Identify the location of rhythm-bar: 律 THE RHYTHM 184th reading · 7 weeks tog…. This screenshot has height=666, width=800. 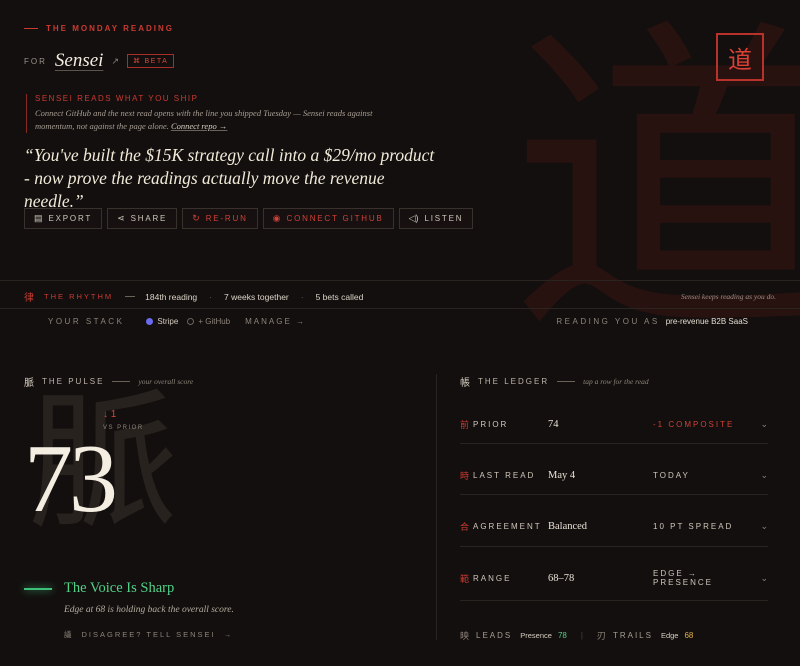
(400, 297).